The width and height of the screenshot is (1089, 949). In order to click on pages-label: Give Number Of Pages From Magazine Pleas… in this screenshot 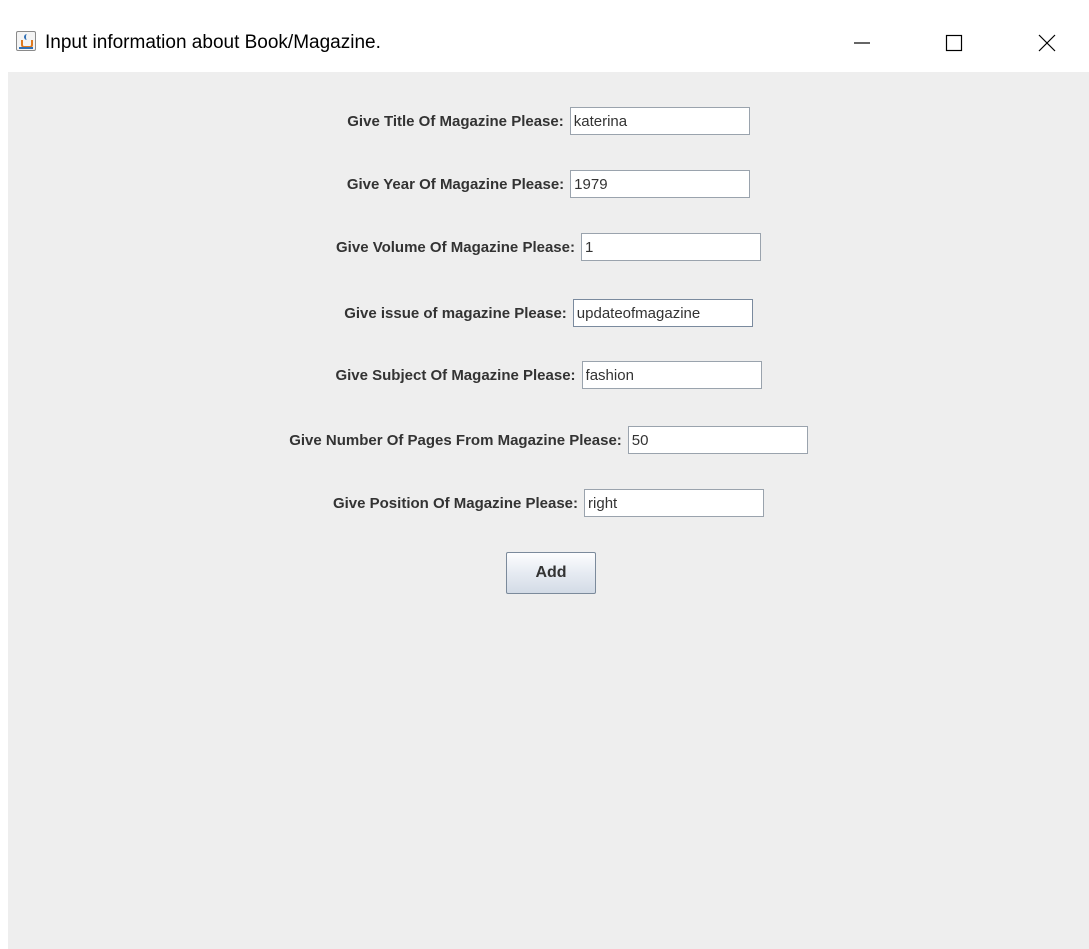, I will do `click(455, 440)`.